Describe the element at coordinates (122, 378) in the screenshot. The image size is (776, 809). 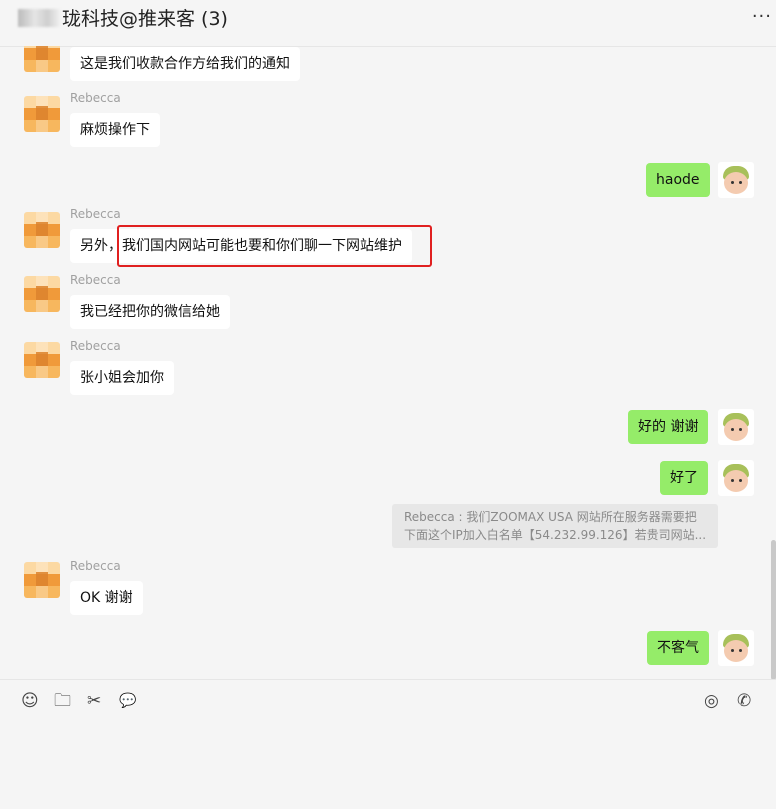
I see `message-bubble-incoming: 张小姐会加你` at that location.